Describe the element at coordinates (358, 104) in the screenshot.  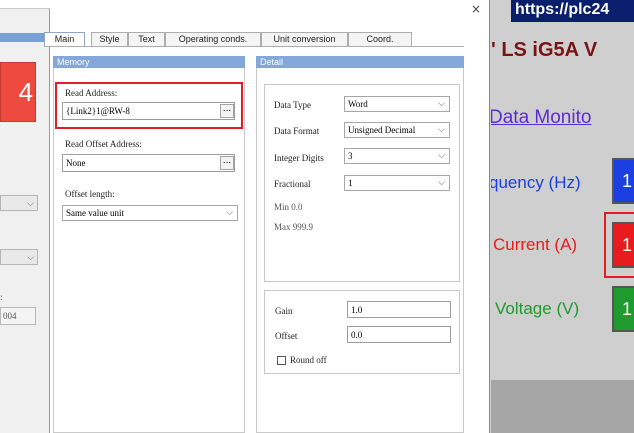
I see `data-type-value: Word` at that location.